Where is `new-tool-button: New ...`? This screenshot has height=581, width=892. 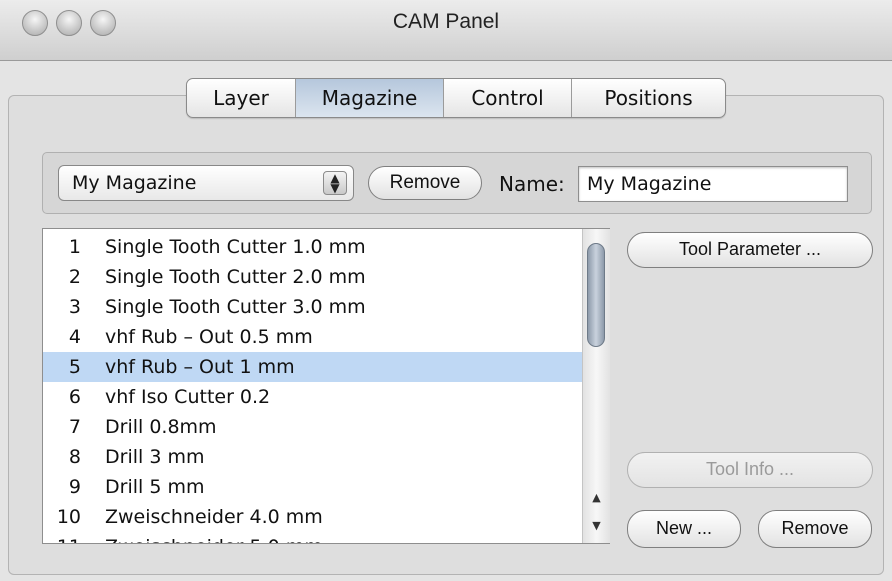
new-tool-button: New ... is located at coordinates (684, 529).